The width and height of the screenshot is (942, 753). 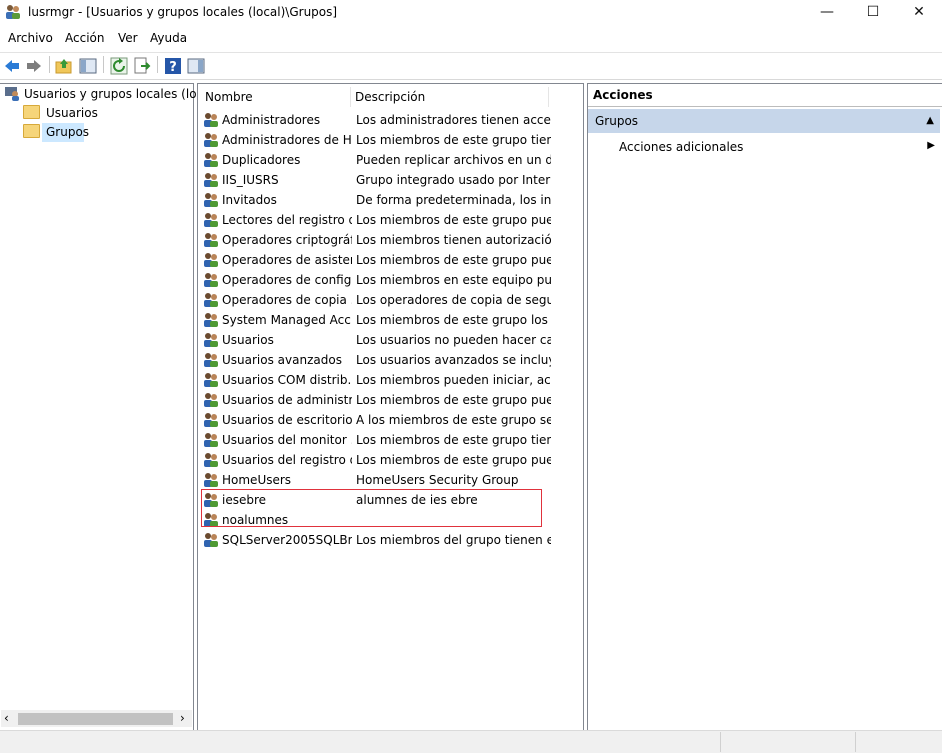 What do you see at coordinates (128, 38) in the screenshot?
I see `menu-ver: Ver` at bounding box center [128, 38].